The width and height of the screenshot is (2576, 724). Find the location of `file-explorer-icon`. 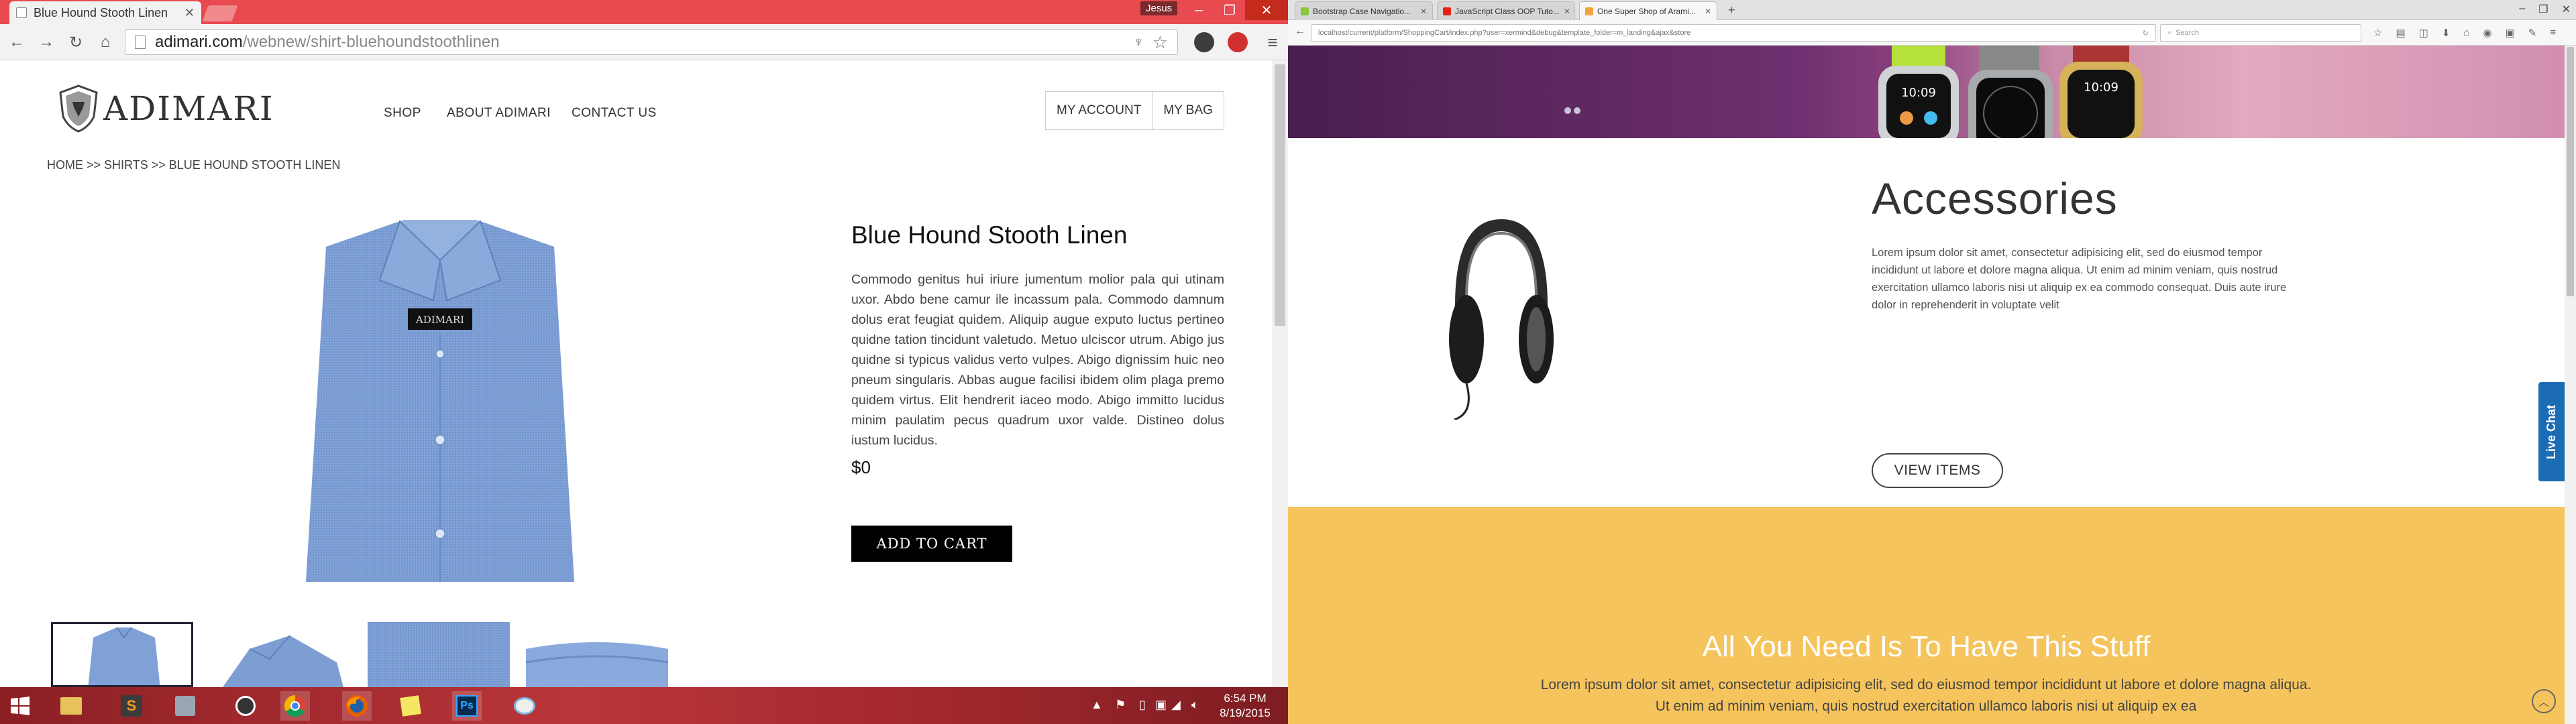

file-explorer-icon is located at coordinates (71, 706).